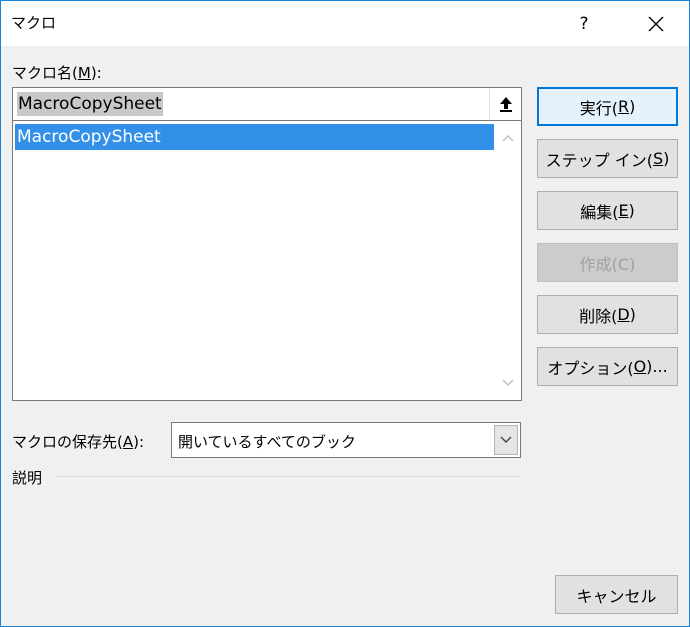 This screenshot has height=627, width=690. What do you see at coordinates (607, 314) in the screenshot?
I see `delete-button: 削除(D)` at bounding box center [607, 314].